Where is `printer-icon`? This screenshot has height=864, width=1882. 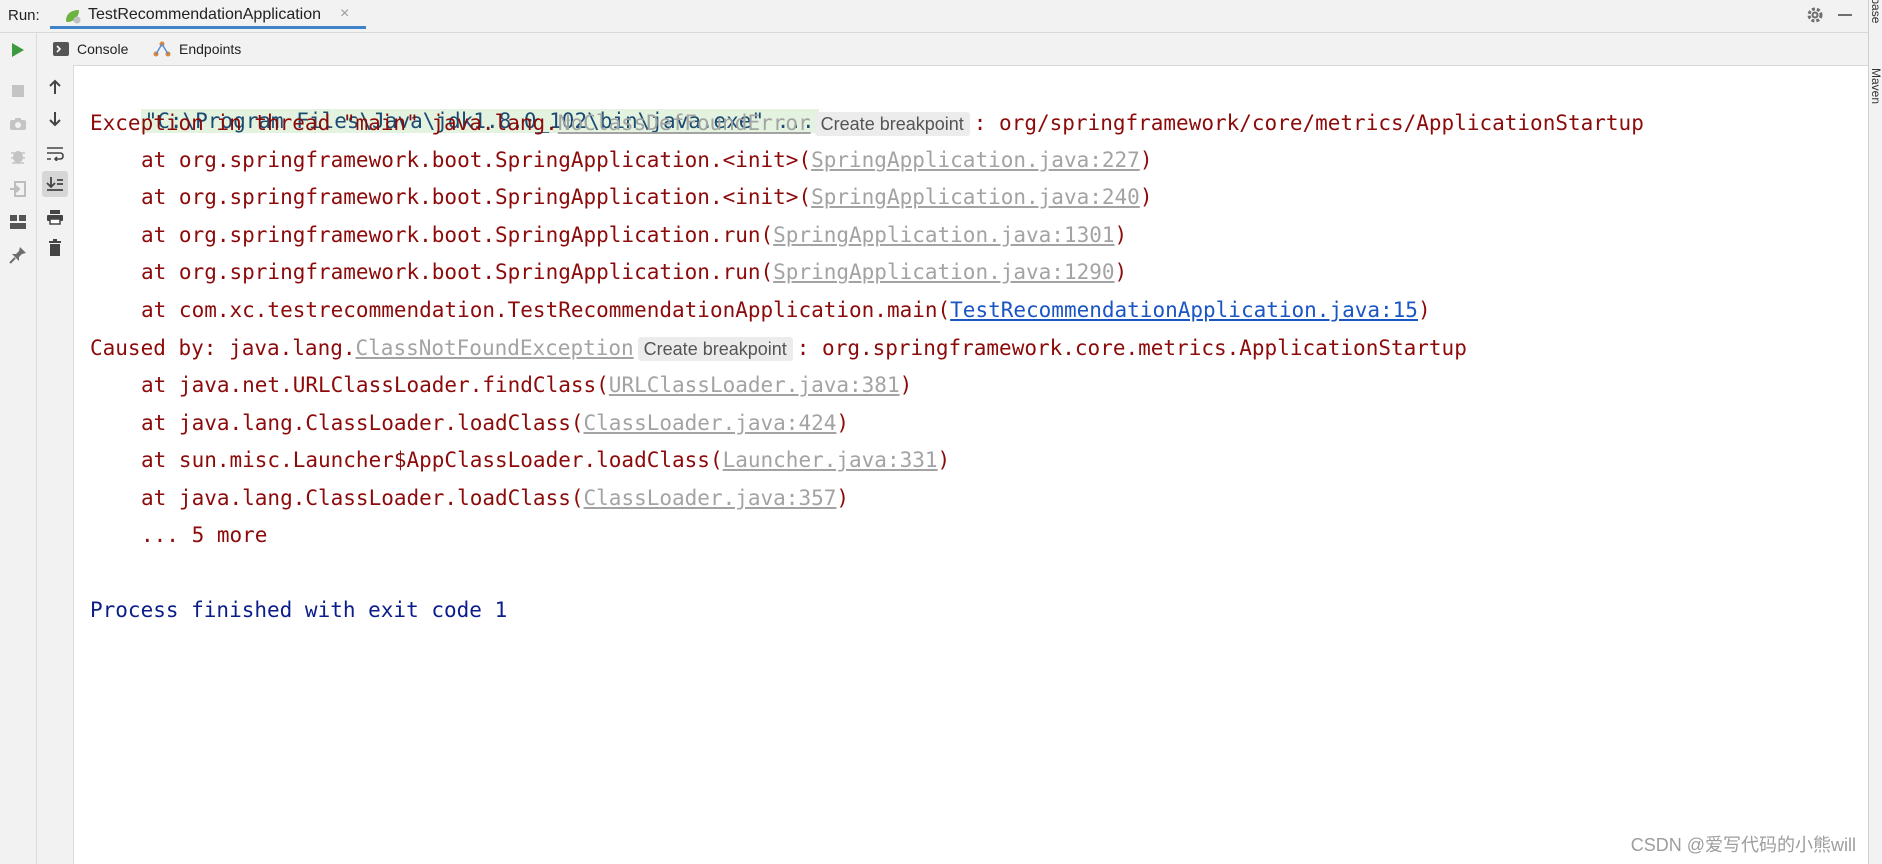 printer-icon is located at coordinates (55, 217).